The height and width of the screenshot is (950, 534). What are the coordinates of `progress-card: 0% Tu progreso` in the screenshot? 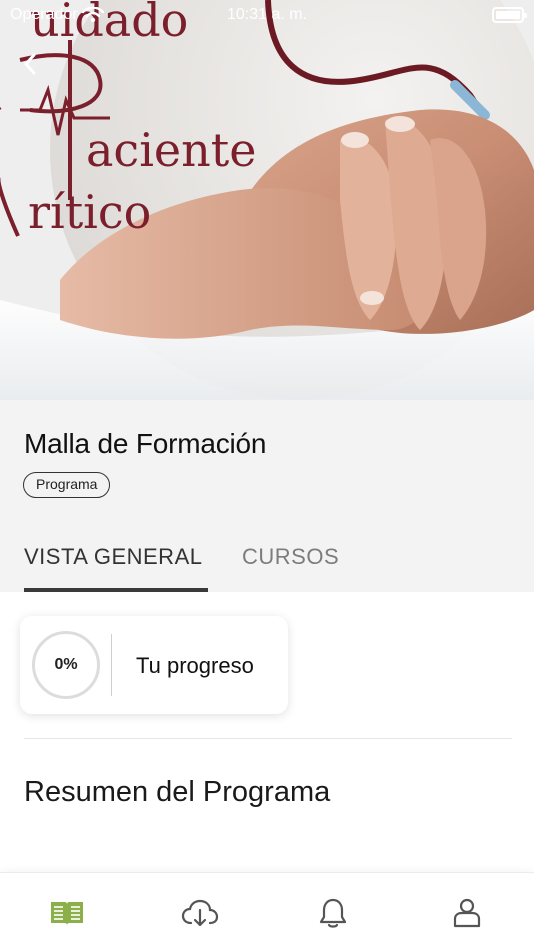 It's located at (154, 665).